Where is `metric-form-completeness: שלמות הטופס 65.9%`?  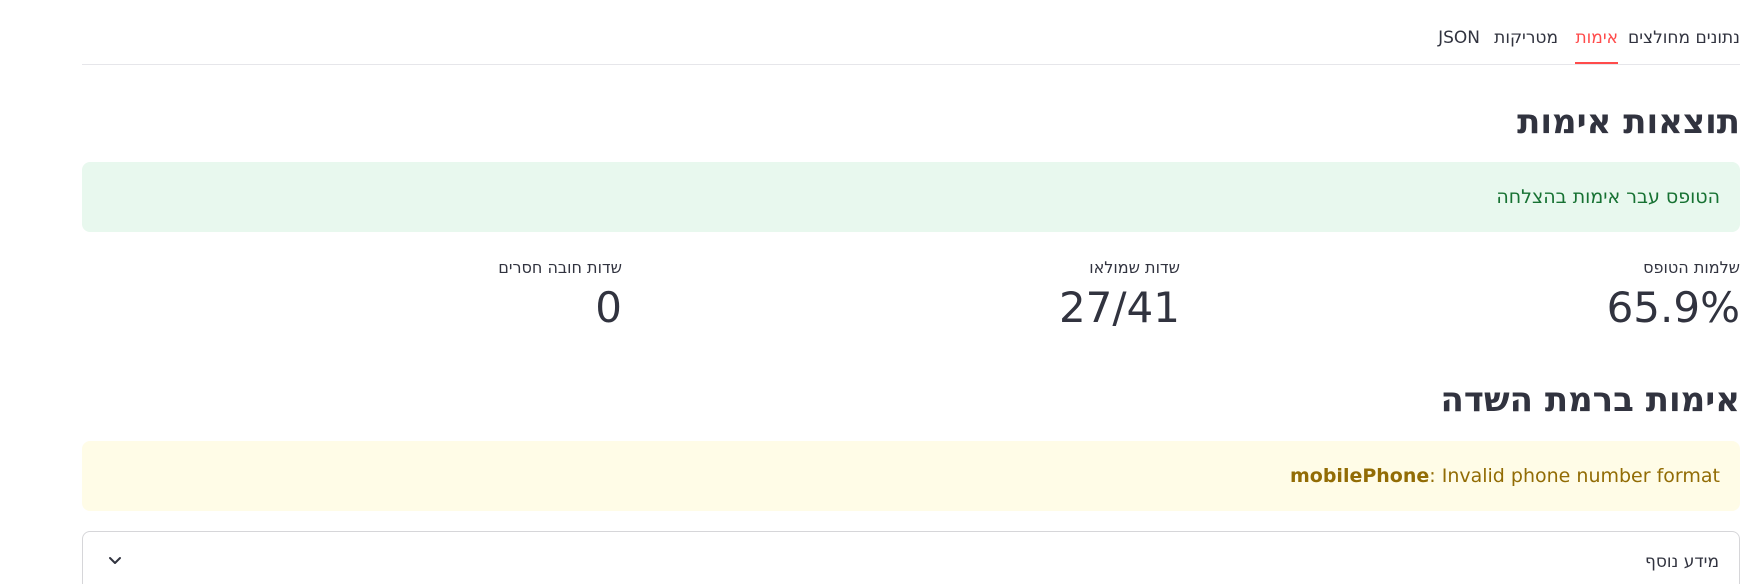 metric-form-completeness: שלמות הטופס 65.9% is located at coordinates (1673, 296).